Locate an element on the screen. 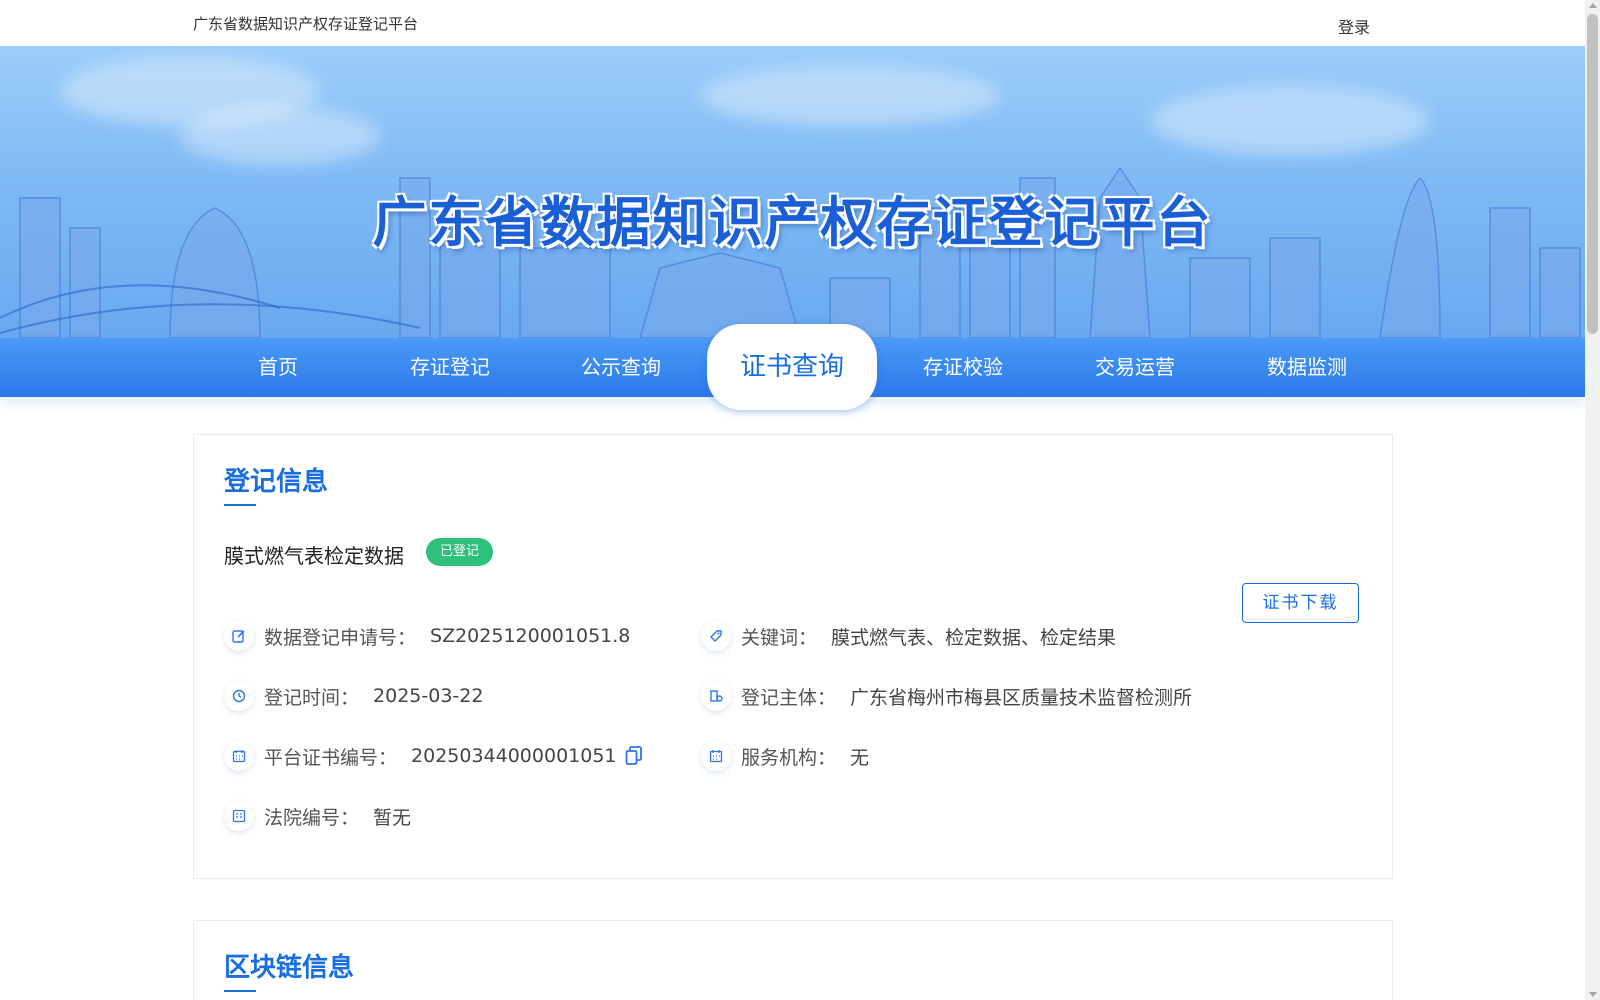 The height and width of the screenshot is (1000, 1600). nav-item-certificate-query: 证书查询 is located at coordinates (792, 367).